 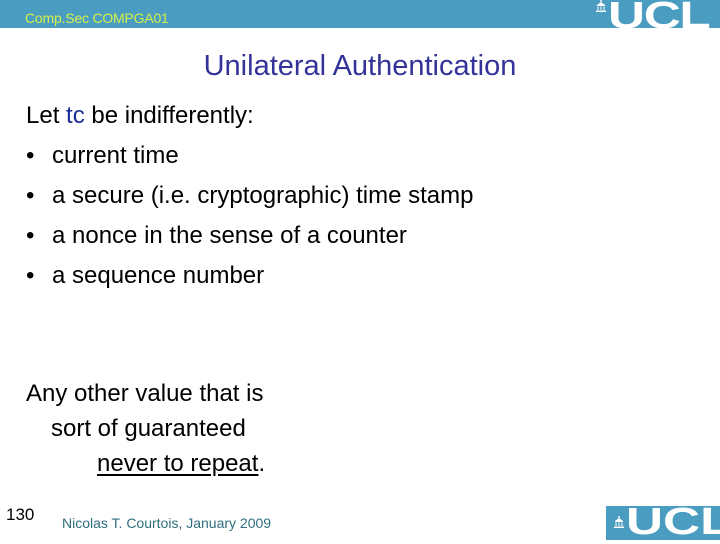 I want to click on note-line: Any other value that is, so click(x=145, y=393).